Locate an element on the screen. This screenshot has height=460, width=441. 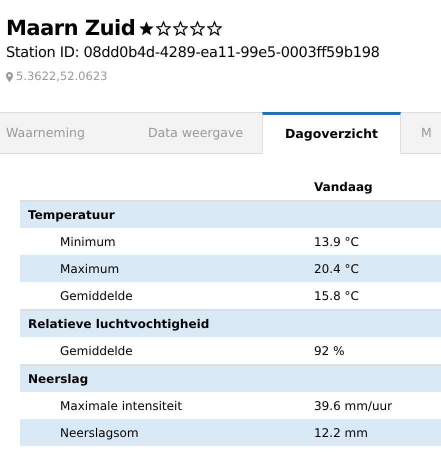
value-cell-text: 15.8 °C is located at coordinates (336, 296).